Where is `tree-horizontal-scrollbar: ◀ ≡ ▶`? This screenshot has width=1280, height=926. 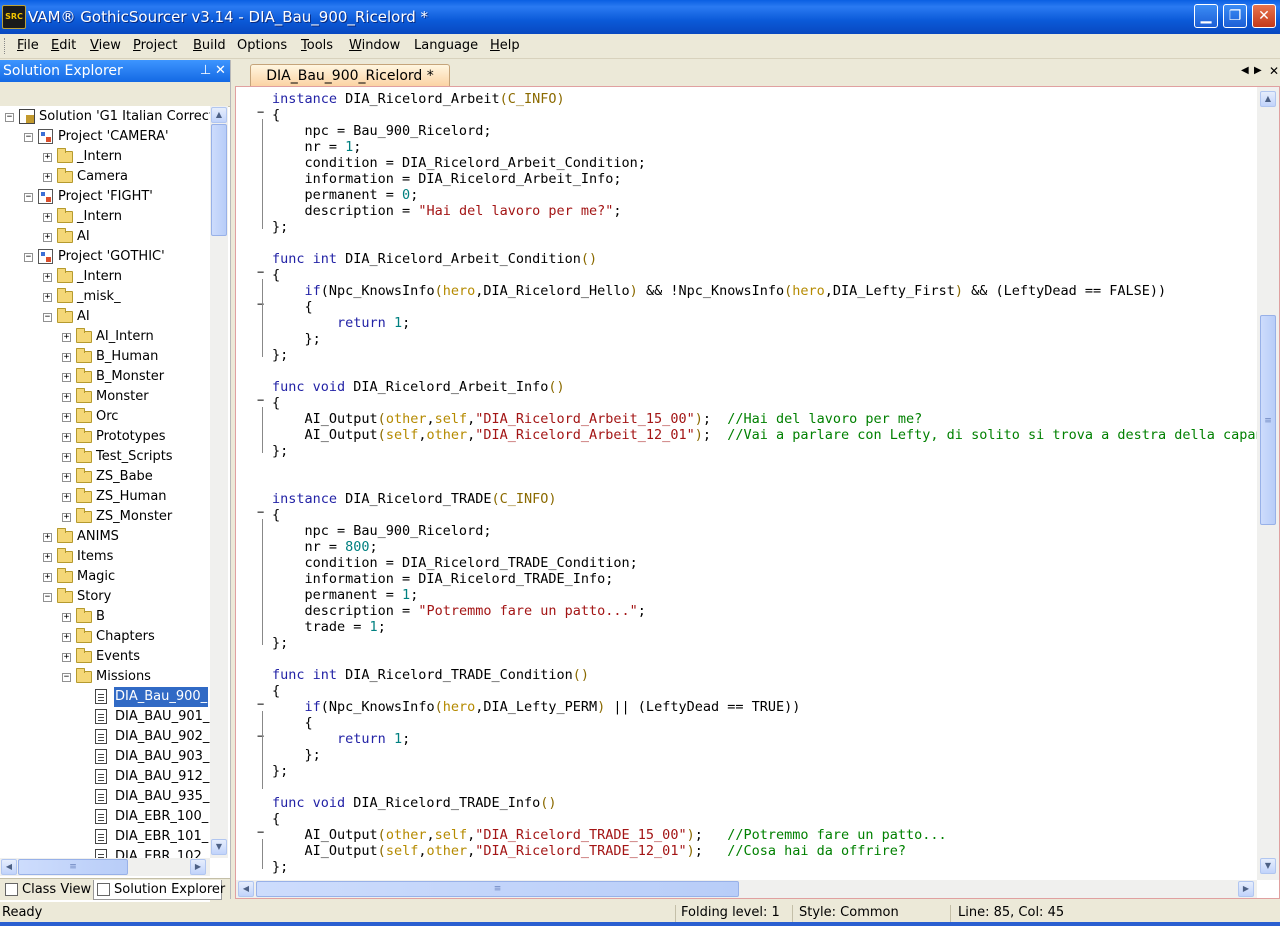
tree-horizontal-scrollbar: ◀ ≡ ▶ is located at coordinates (105, 867).